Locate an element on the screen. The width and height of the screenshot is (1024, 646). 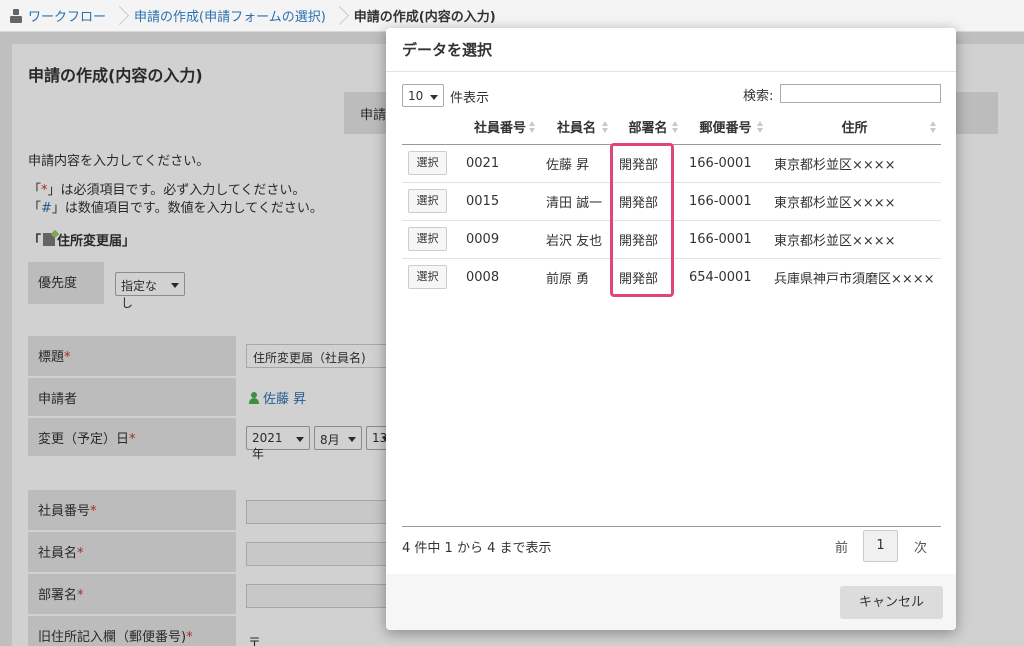
dialog-footer: キャンセル is located at coordinates (671, 602).